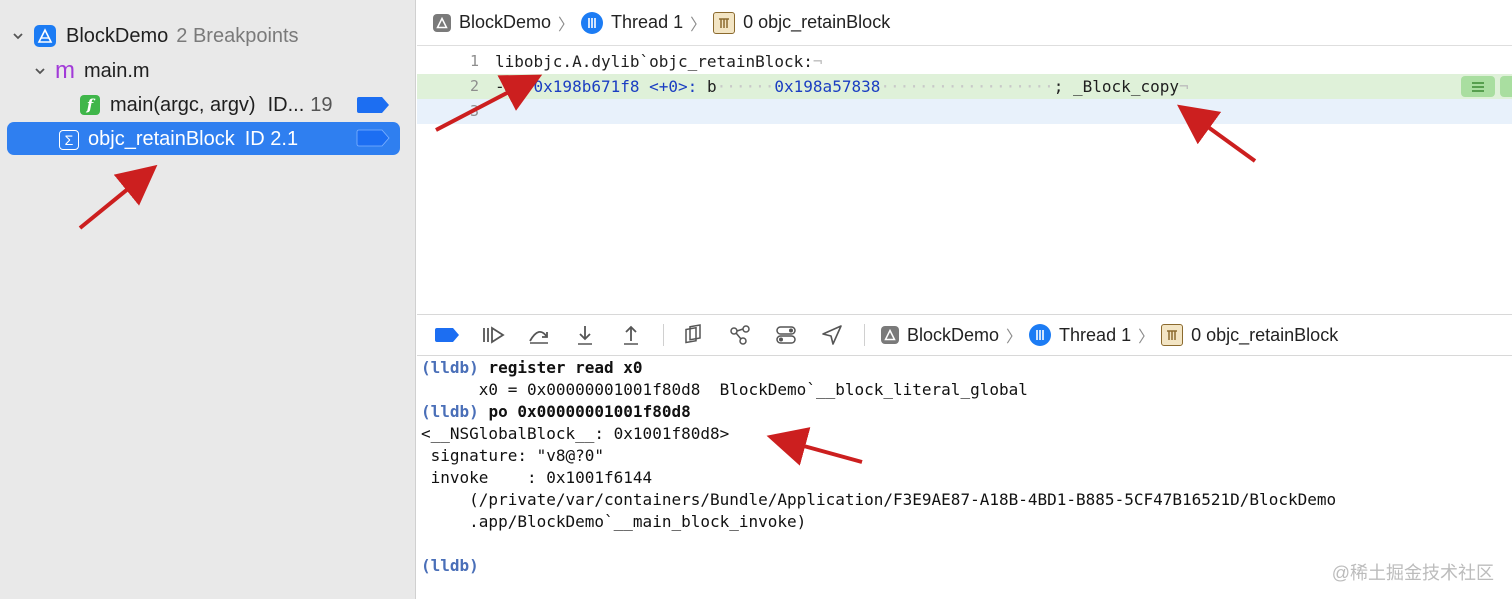 The width and height of the screenshot is (1512, 599). I want to click on breakpoint-row-selected: Σ objc_retainBlock ID 2.1, so click(203, 138).